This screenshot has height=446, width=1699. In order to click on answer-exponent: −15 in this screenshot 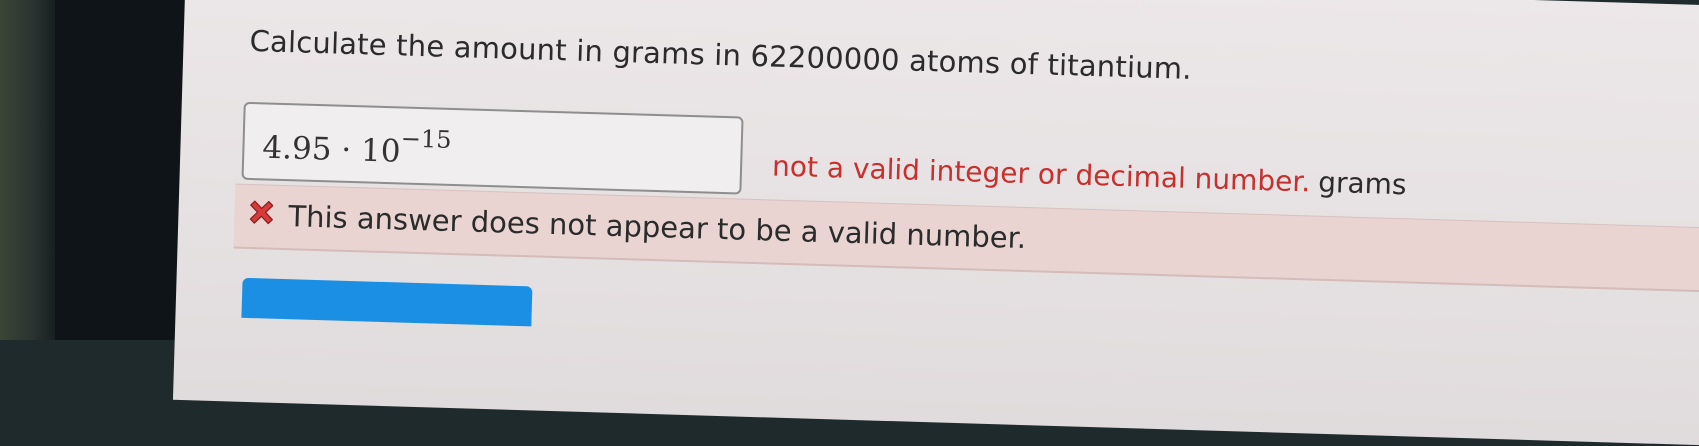, I will do `click(426, 139)`.